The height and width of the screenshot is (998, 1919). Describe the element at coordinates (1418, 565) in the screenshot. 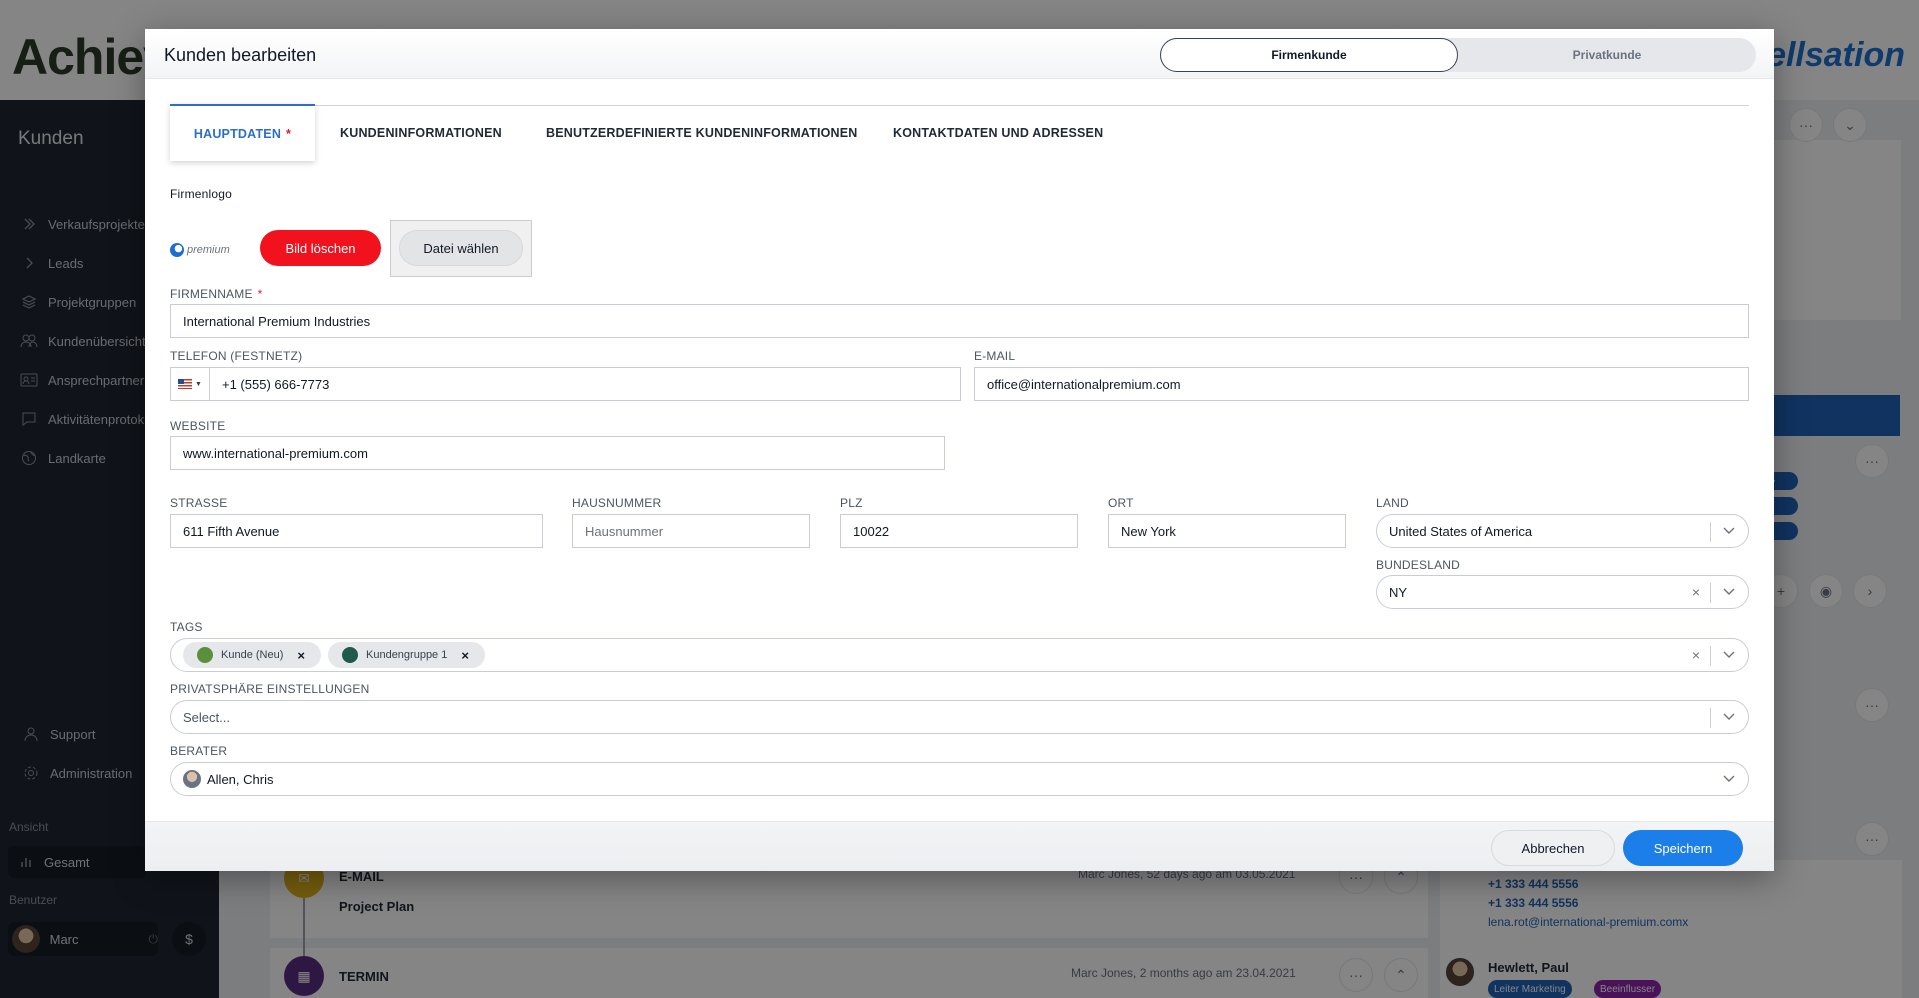

I see `bundesland-label: BUNDESLAND` at that location.